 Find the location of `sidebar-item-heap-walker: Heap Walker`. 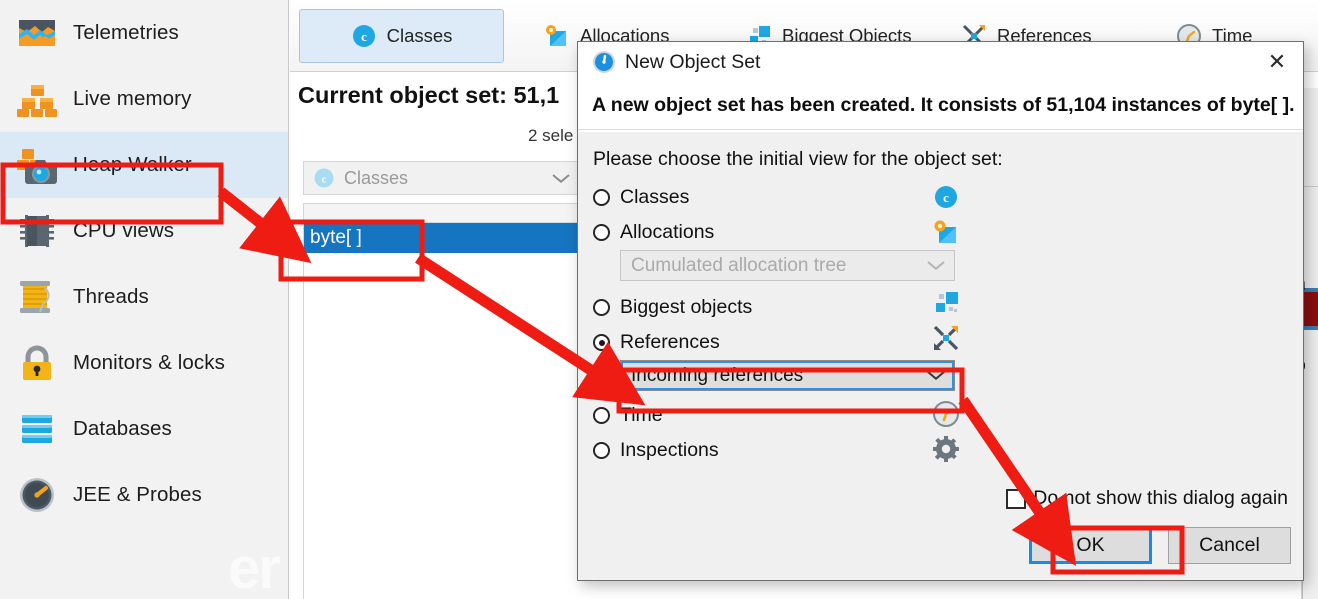

sidebar-item-heap-walker: Heap Walker is located at coordinates (144, 165).